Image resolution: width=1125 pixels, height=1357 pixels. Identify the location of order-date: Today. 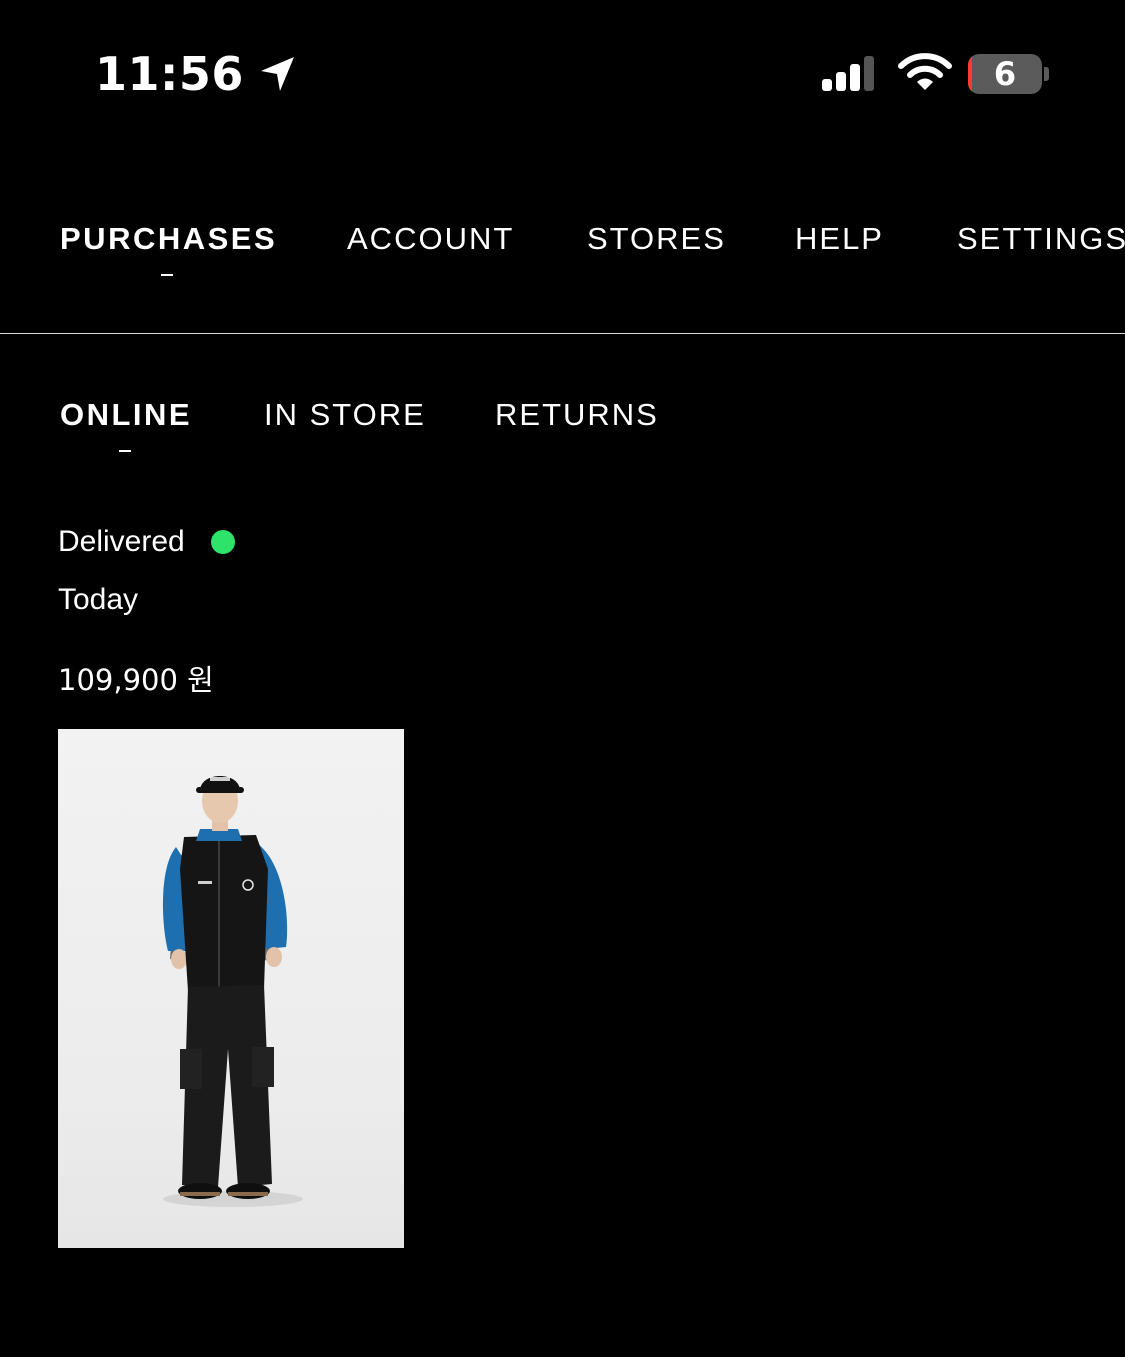
(98, 599).